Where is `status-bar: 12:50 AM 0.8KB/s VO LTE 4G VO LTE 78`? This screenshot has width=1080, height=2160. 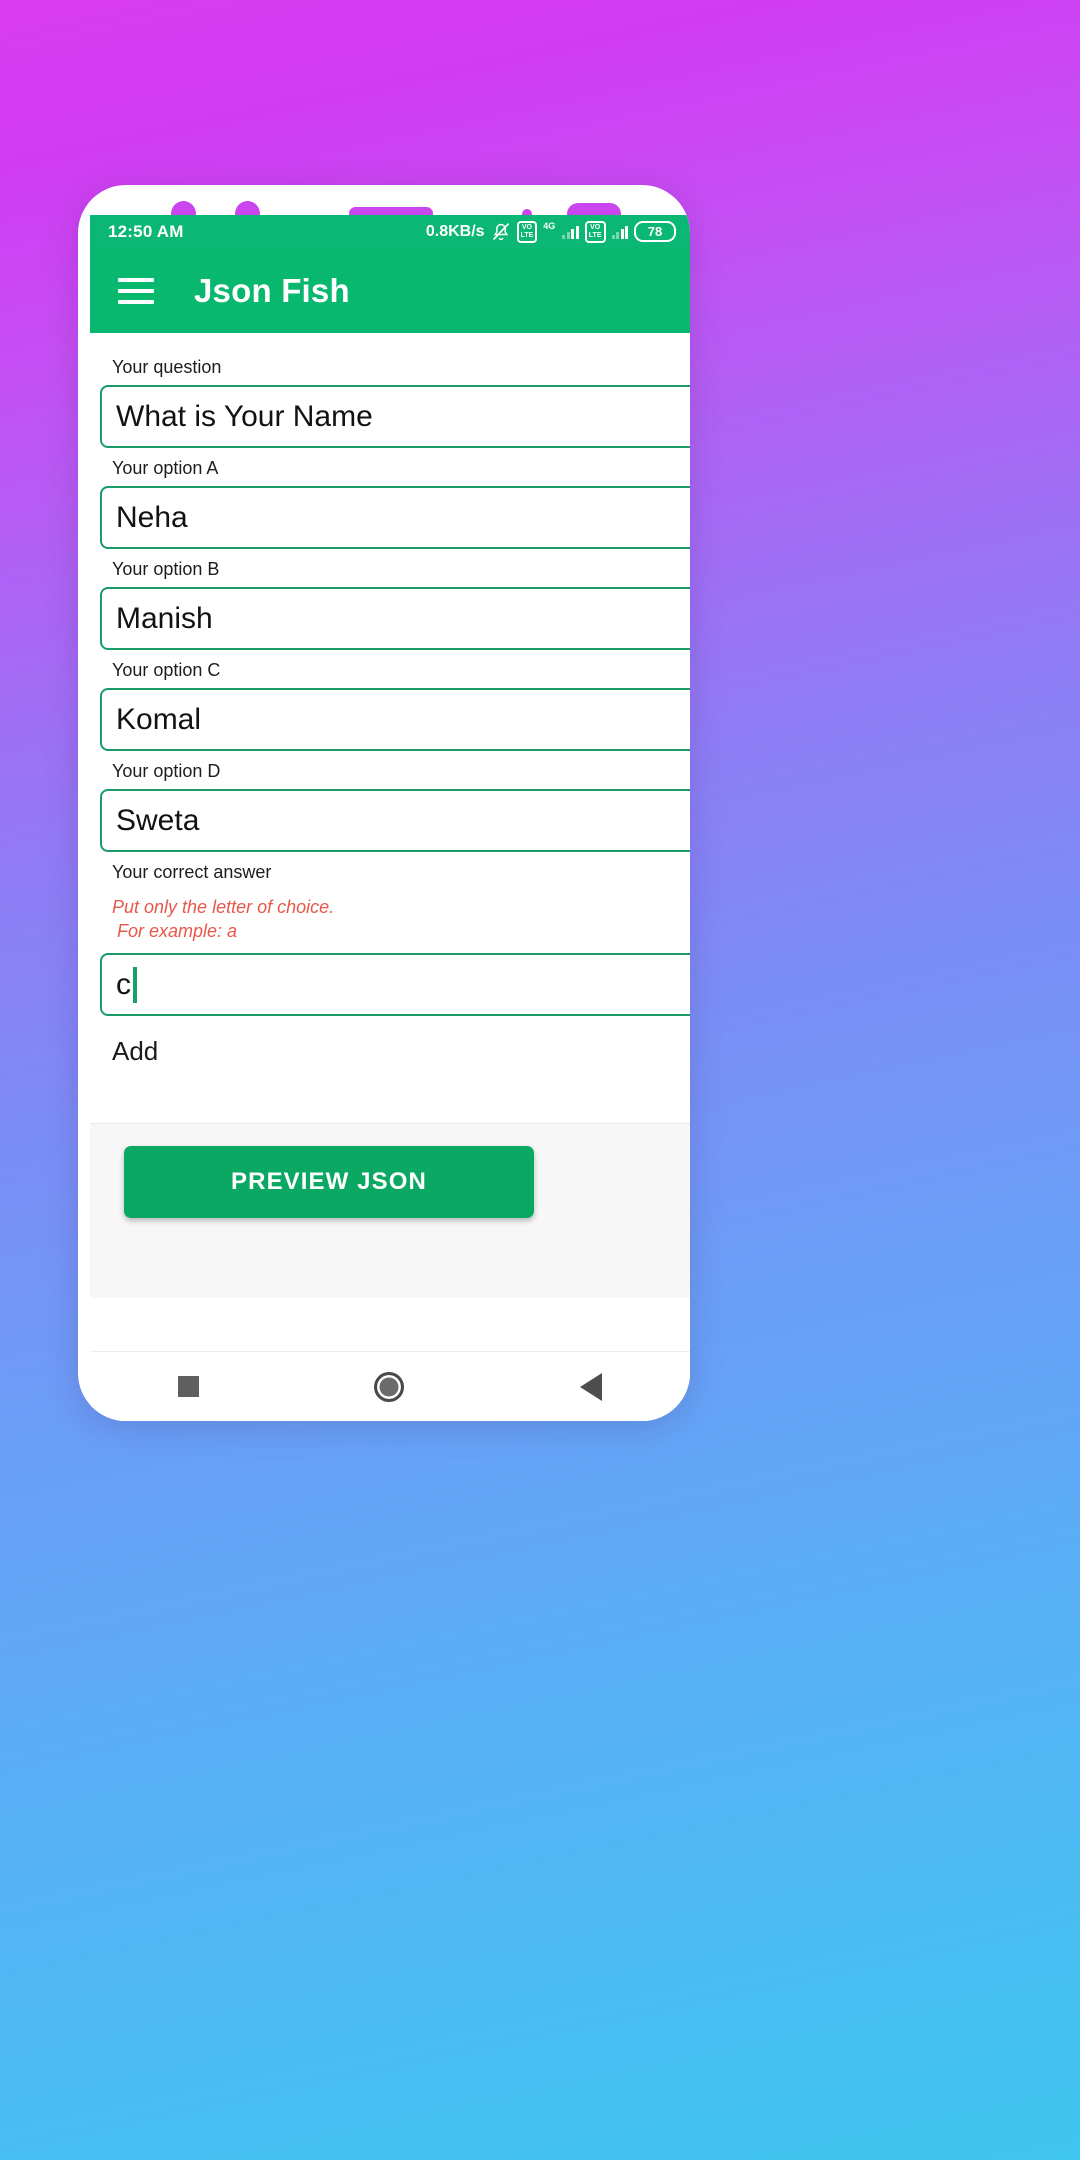 status-bar: 12:50 AM 0.8KB/s VO LTE 4G VO LTE 78 is located at coordinates (390, 231).